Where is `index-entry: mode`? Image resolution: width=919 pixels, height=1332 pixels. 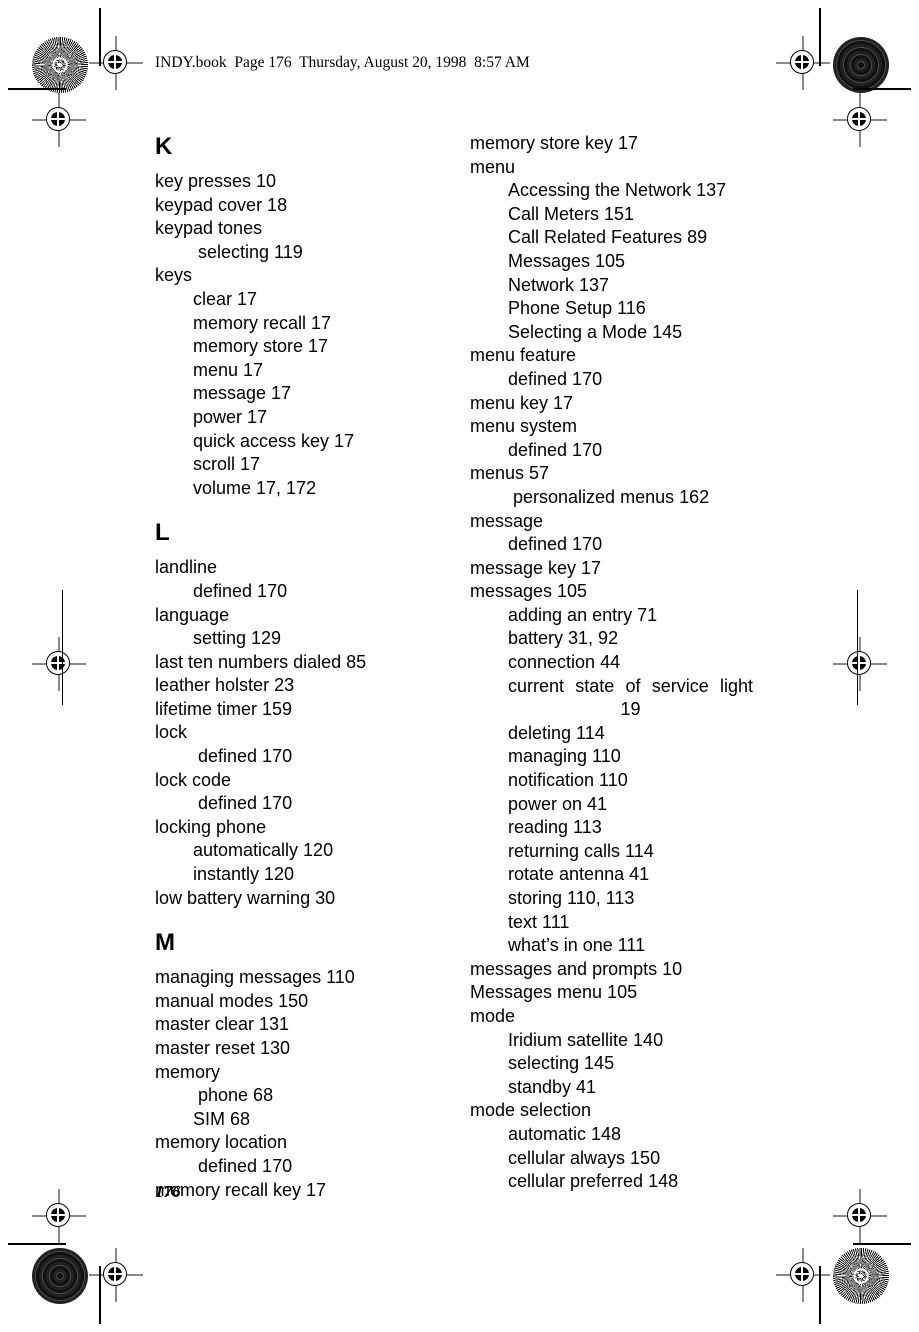 index-entry: mode is located at coordinates (493, 1015).